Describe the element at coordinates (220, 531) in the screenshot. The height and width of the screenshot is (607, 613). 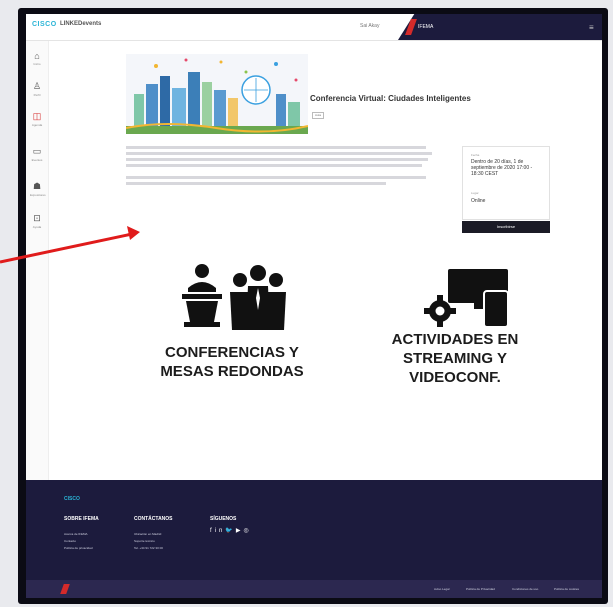
I see `linkedin-icon: in` at that location.